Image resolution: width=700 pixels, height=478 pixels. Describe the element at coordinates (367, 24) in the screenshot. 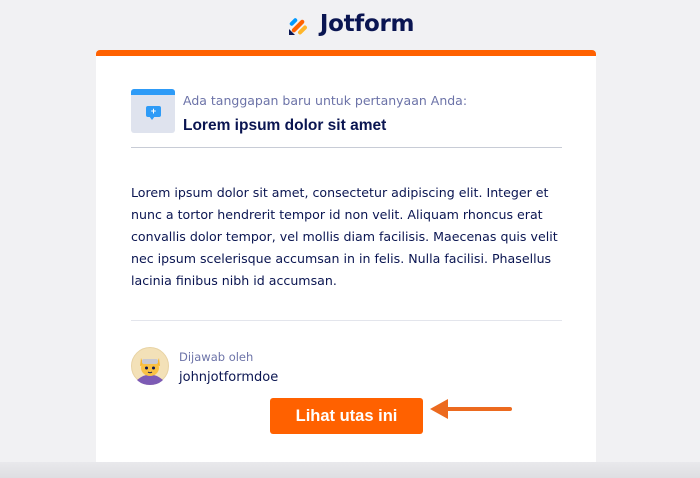

I see `brand-name: Jotform` at that location.